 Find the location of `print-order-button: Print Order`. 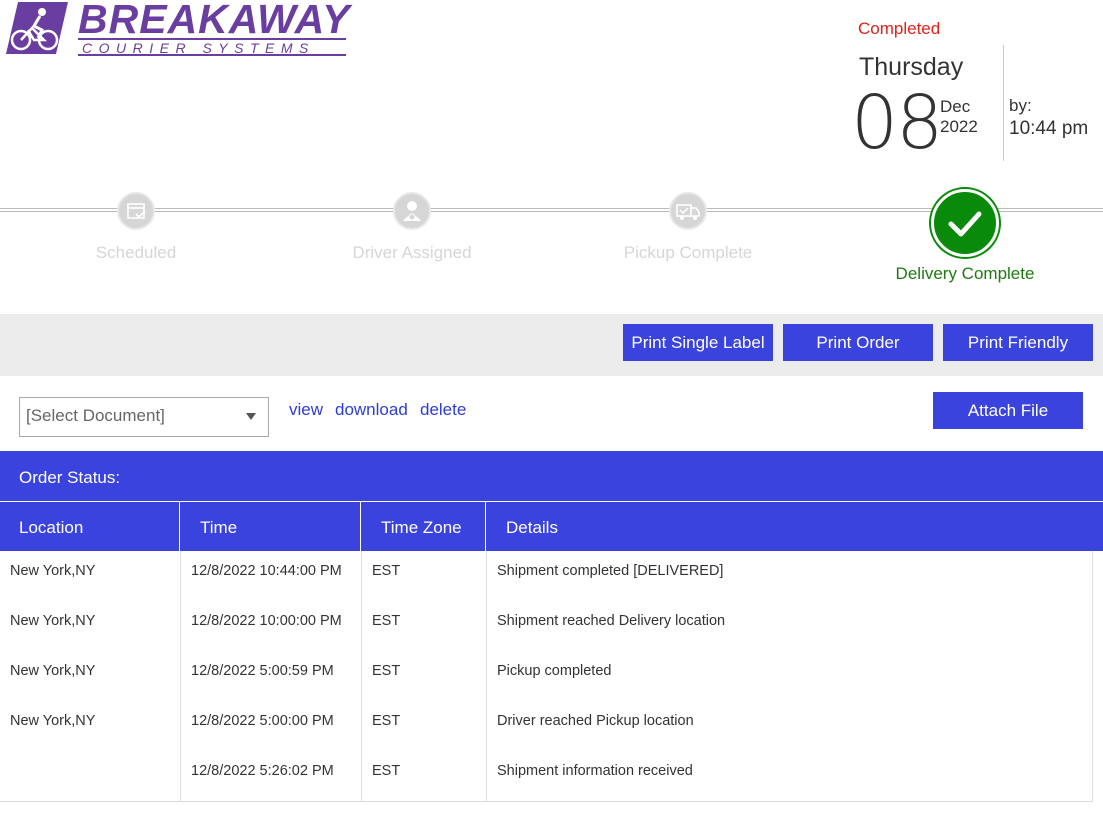

print-order-button: Print Order is located at coordinates (858, 342).